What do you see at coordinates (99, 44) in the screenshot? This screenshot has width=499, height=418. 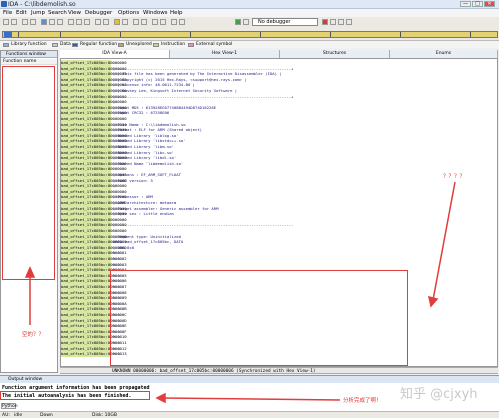 I see `legend-regular-function: Regular function` at bounding box center [99, 44].